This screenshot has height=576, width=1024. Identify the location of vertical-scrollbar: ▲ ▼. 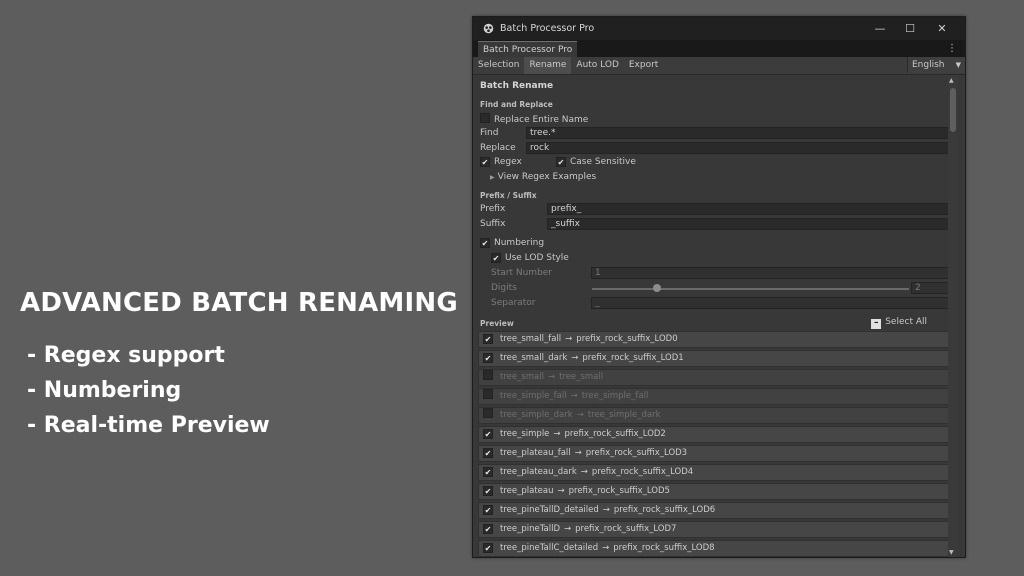
(953, 316).